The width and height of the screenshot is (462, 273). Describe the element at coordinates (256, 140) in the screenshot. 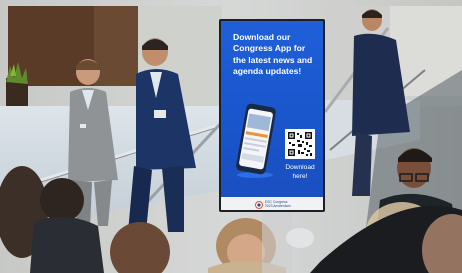

I see `smartphone-icon` at that location.